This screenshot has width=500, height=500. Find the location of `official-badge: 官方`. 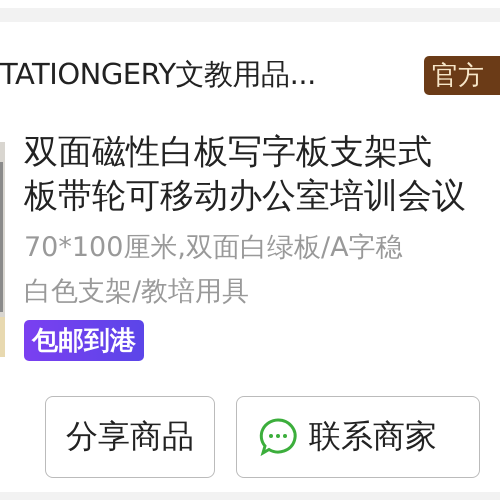

official-badge: 官方 is located at coordinates (462, 75).